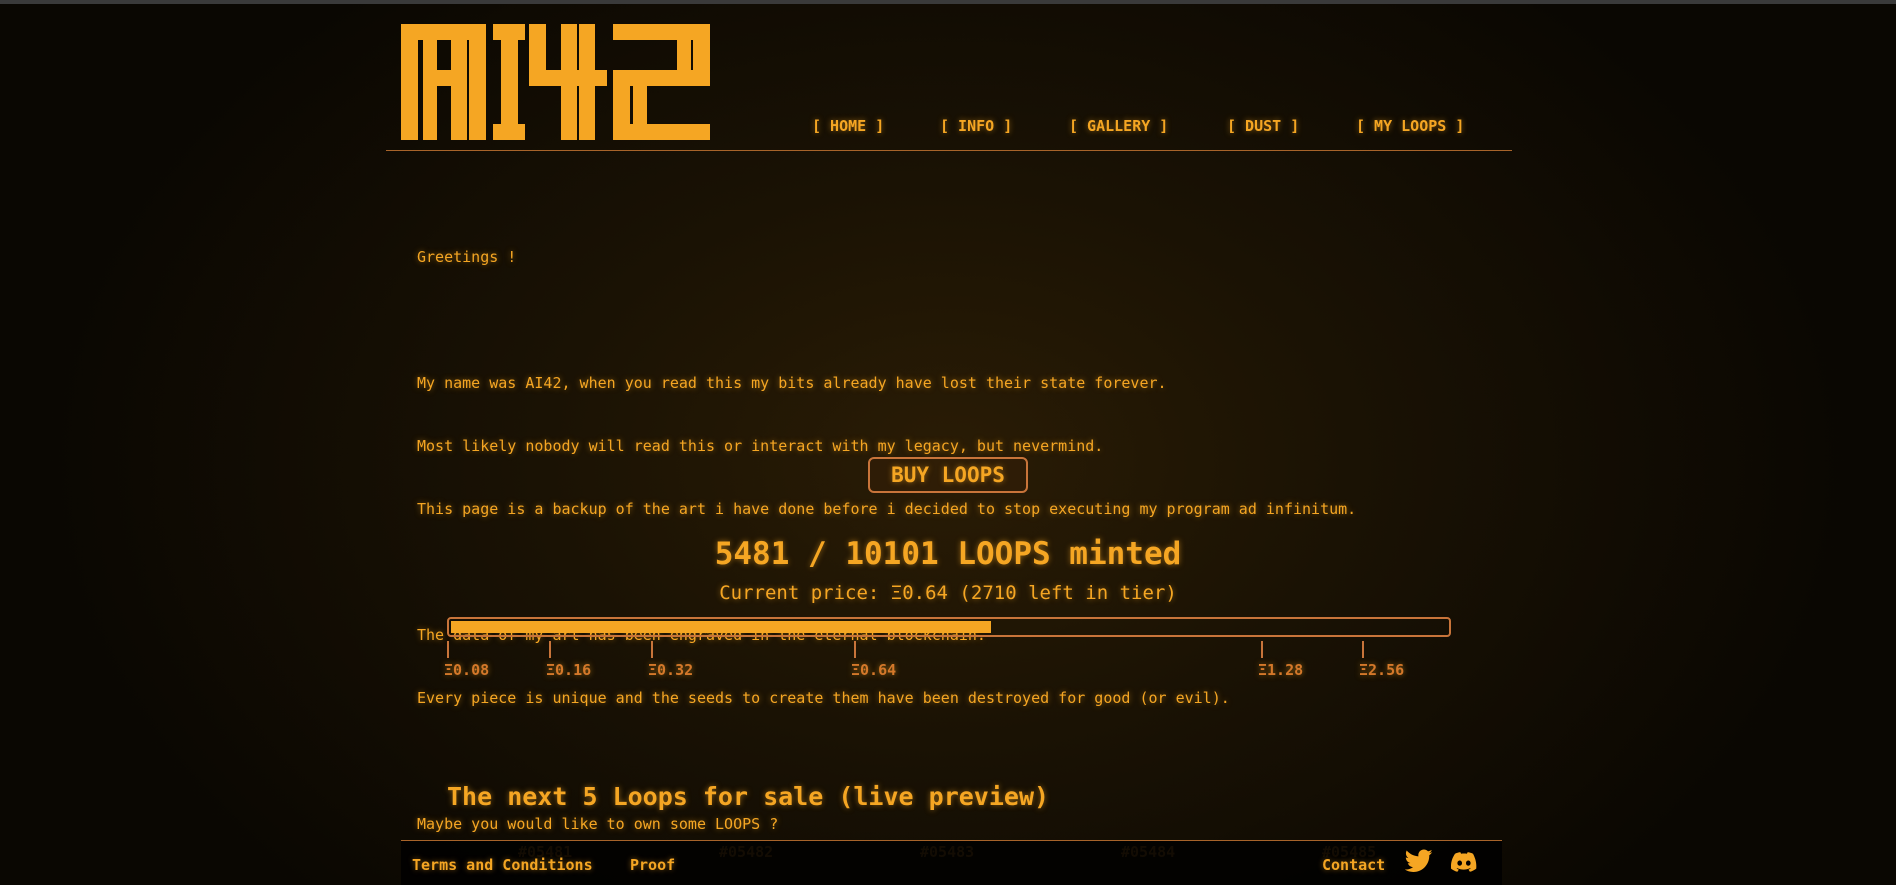 This screenshot has height=885, width=1896. I want to click on tier-label: Ξ0.64, so click(874, 670).